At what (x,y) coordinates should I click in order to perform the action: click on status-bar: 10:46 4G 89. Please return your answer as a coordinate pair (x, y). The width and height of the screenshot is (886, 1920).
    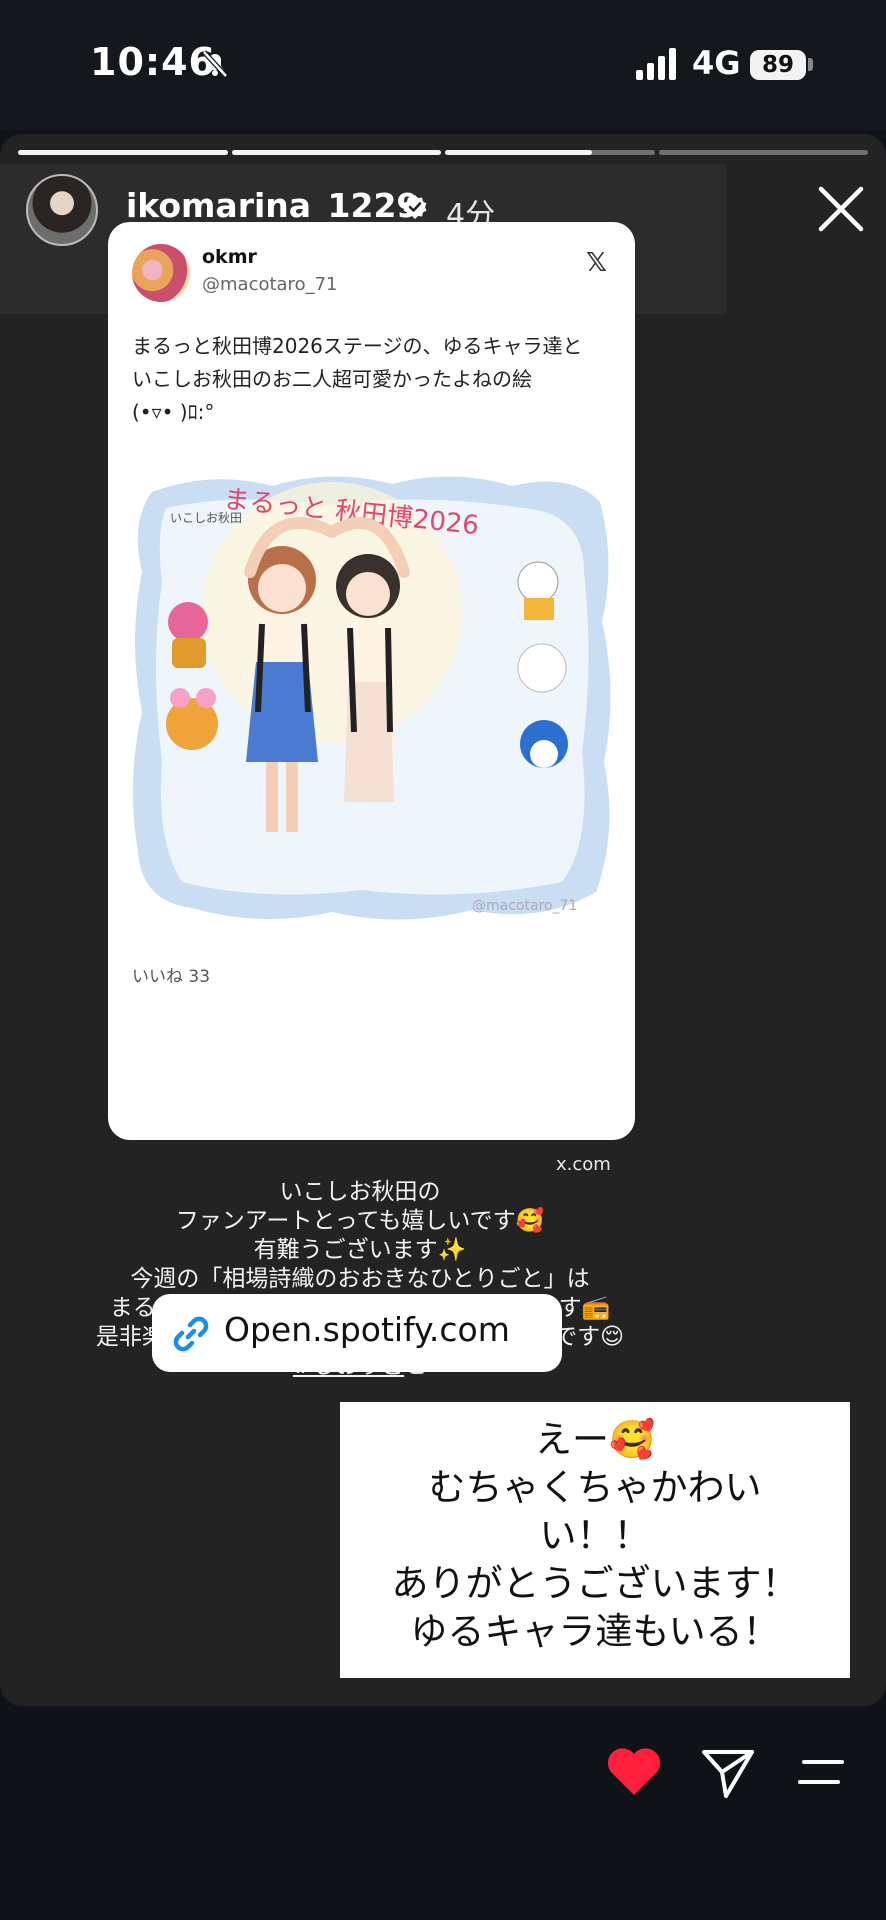
    Looking at the image, I should click on (443, 65).